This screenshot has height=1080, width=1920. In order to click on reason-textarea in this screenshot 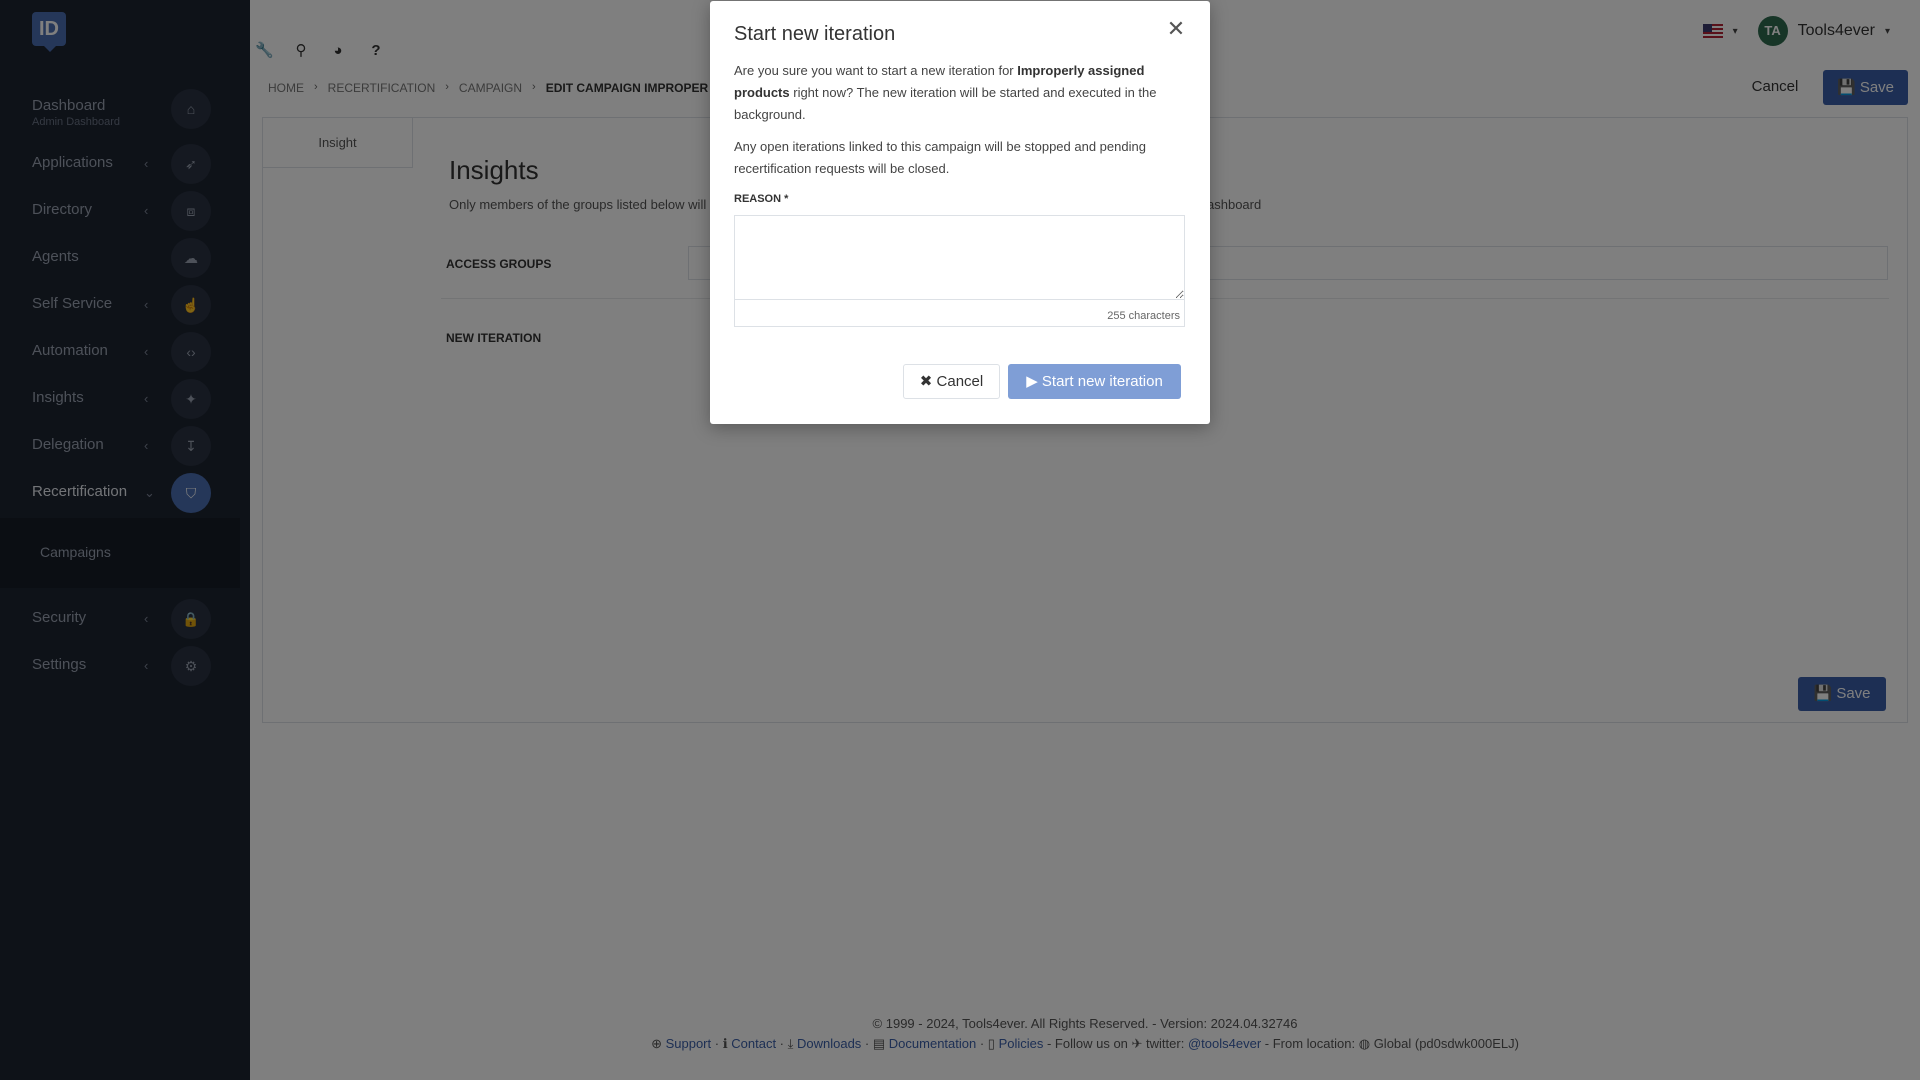, I will do `click(959, 258)`.